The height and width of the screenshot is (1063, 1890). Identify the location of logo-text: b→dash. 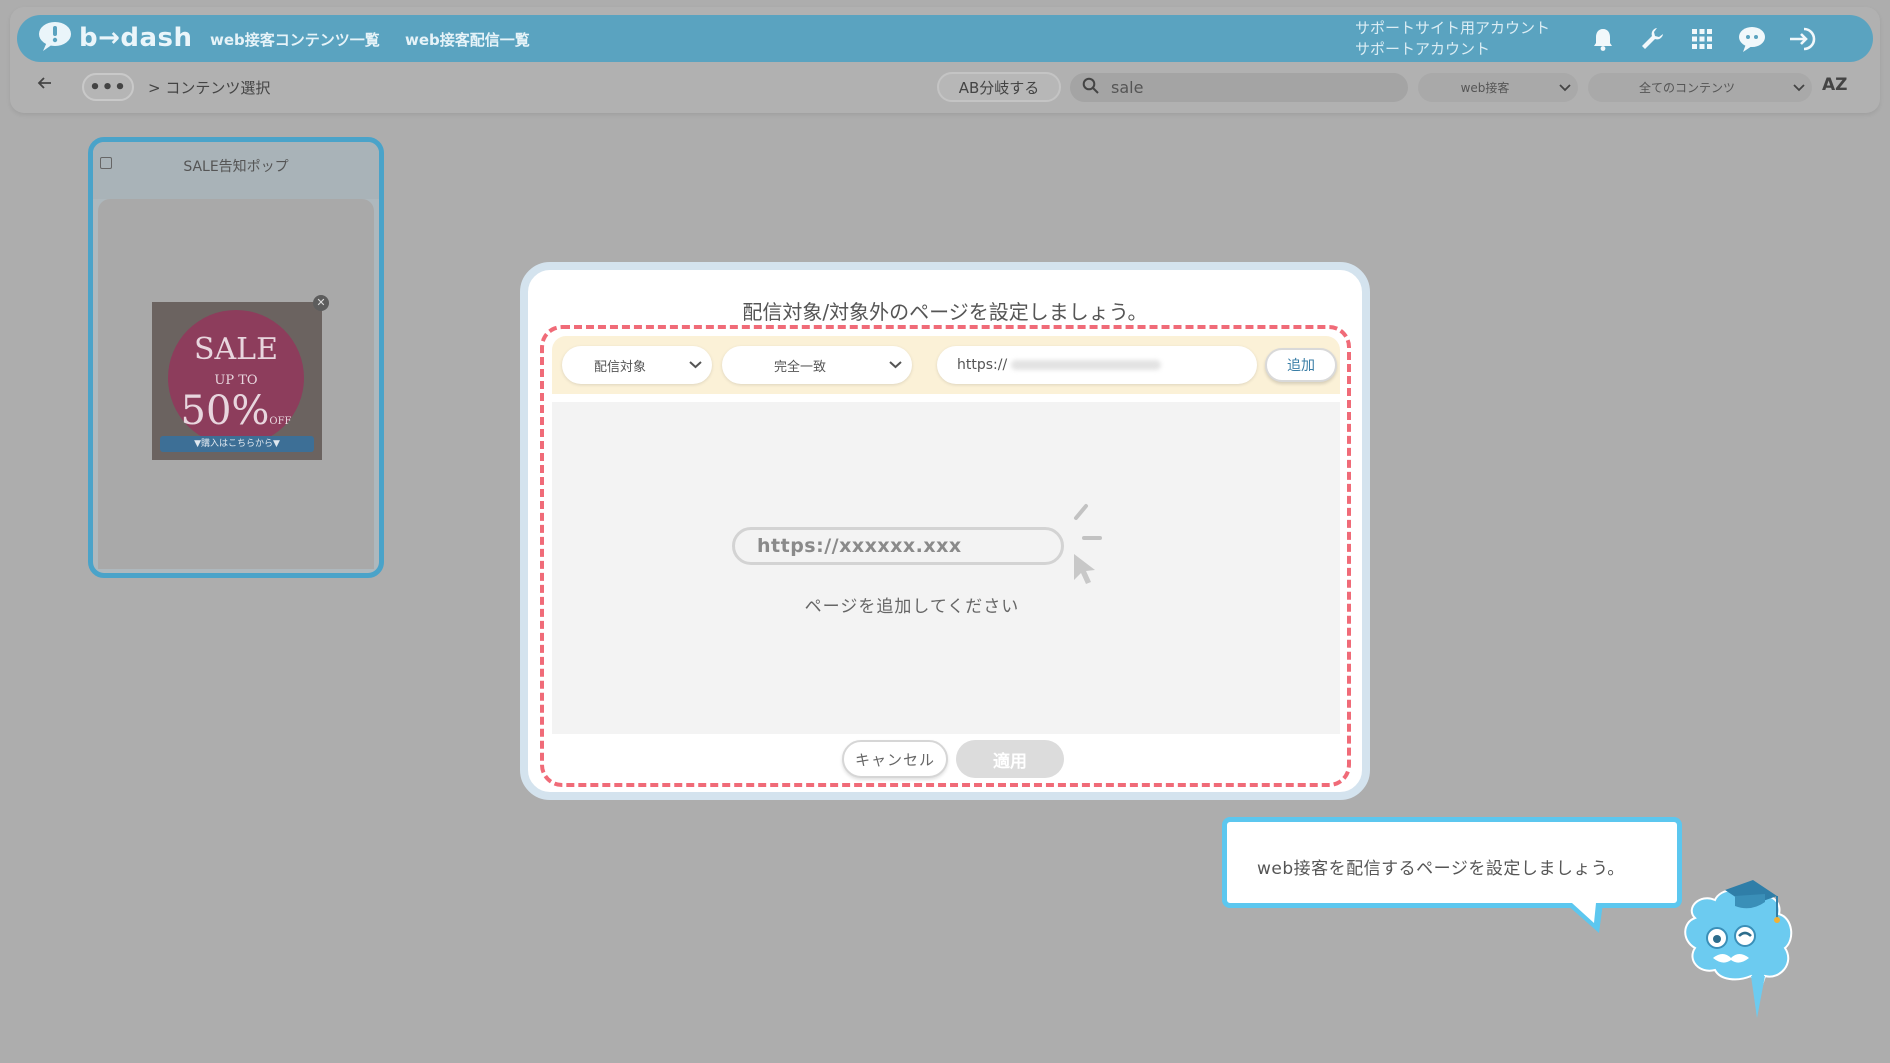
(136, 38).